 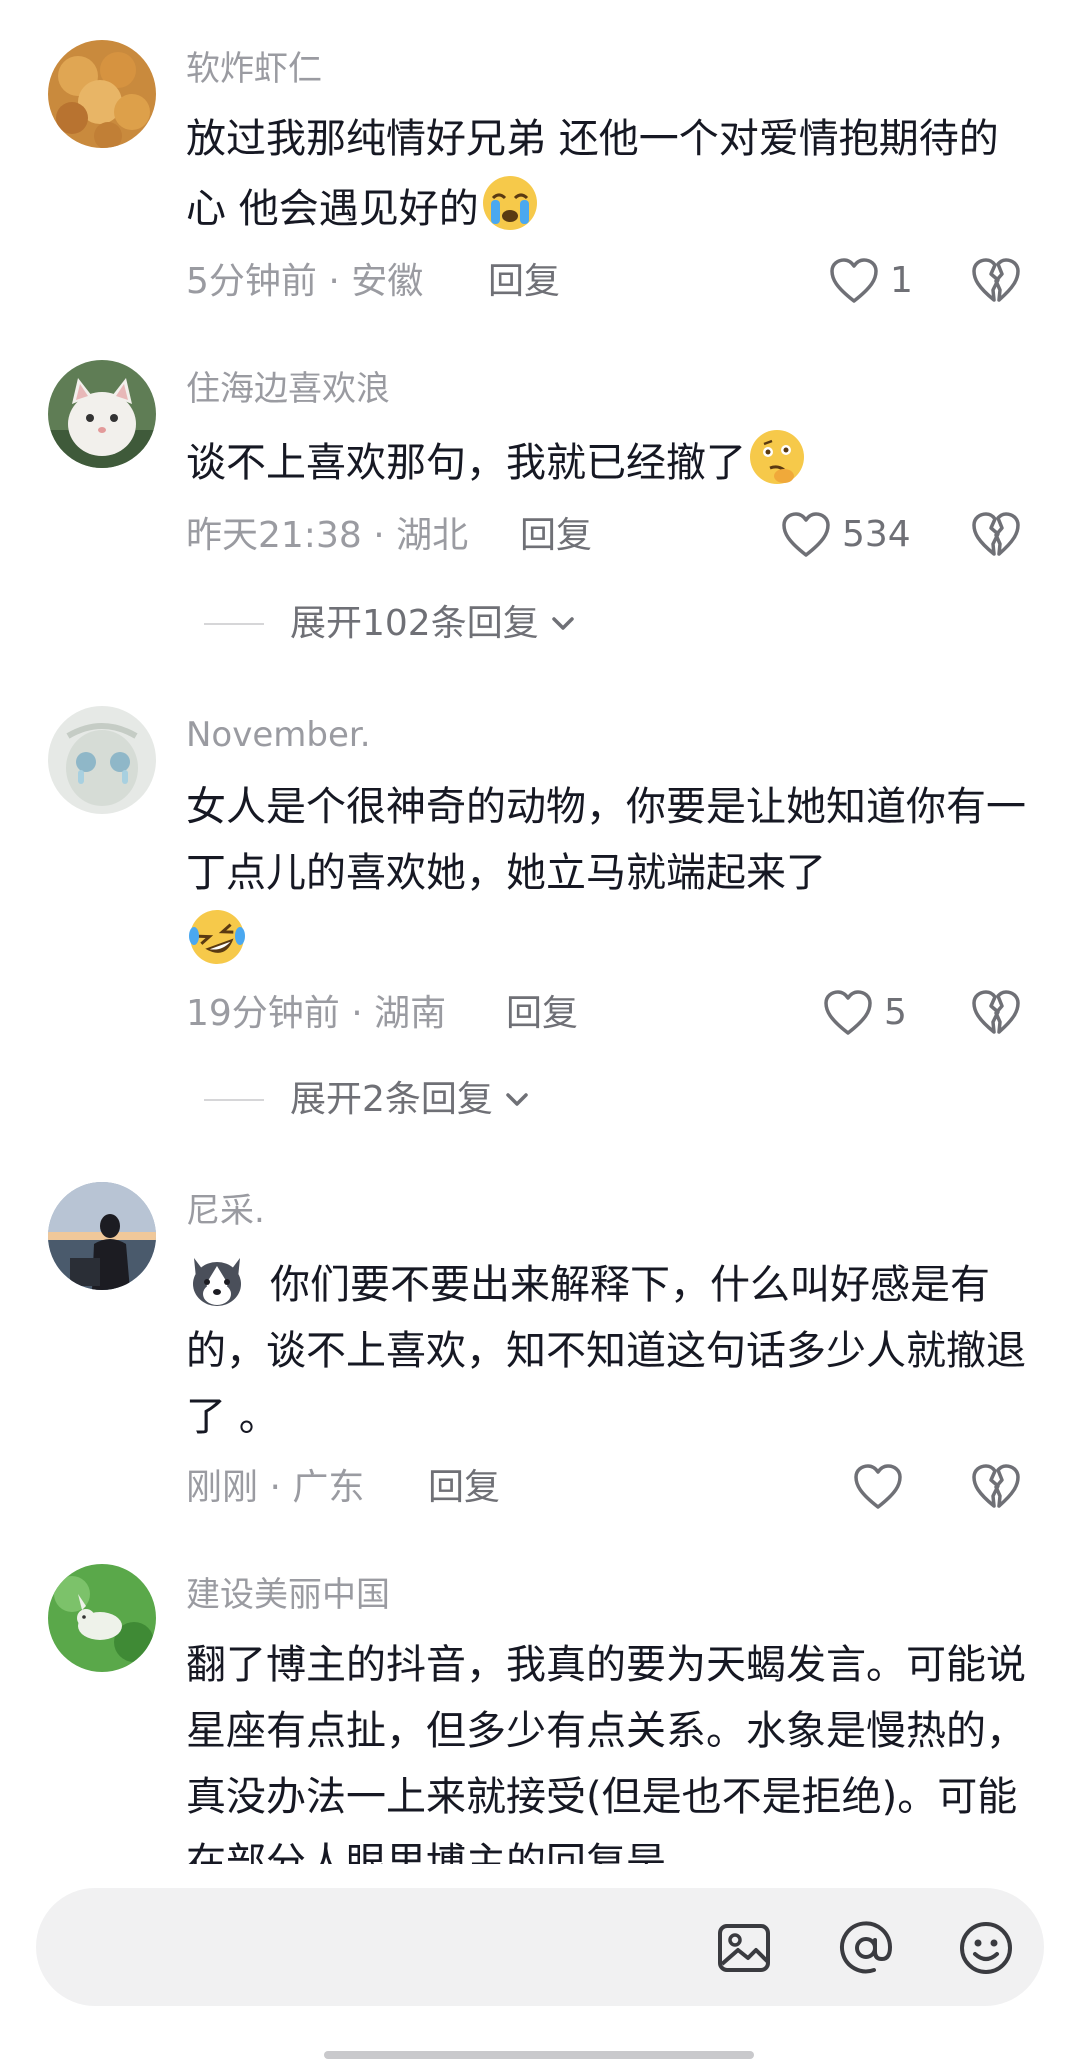 I want to click on image-icon, so click(x=744, y=1948).